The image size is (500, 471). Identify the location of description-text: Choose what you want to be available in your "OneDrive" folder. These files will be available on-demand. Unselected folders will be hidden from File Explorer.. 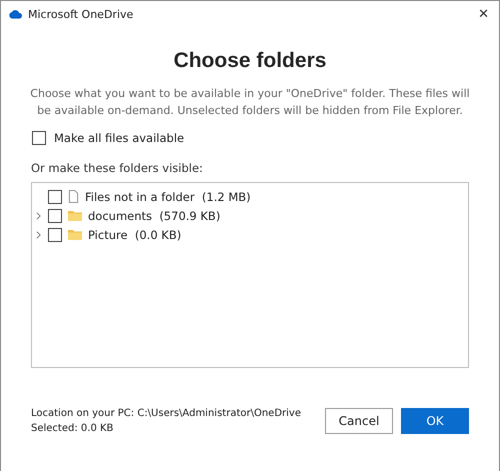
(250, 102).